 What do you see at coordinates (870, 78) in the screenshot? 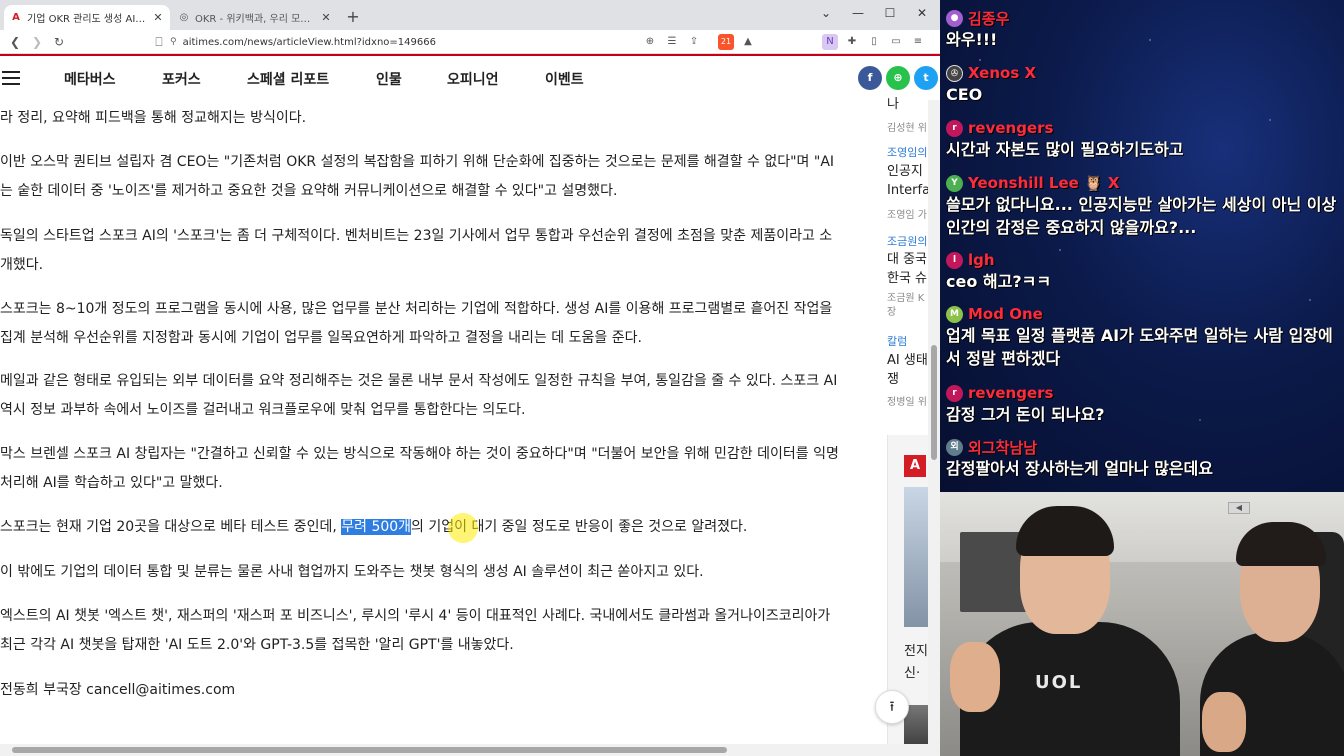
I see `facebook-icon: f` at bounding box center [870, 78].